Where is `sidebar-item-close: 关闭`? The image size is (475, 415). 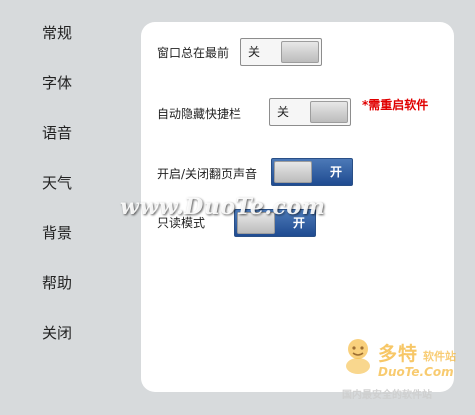
sidebar-item-close: 关闭 is located at coordinates (72, 333).